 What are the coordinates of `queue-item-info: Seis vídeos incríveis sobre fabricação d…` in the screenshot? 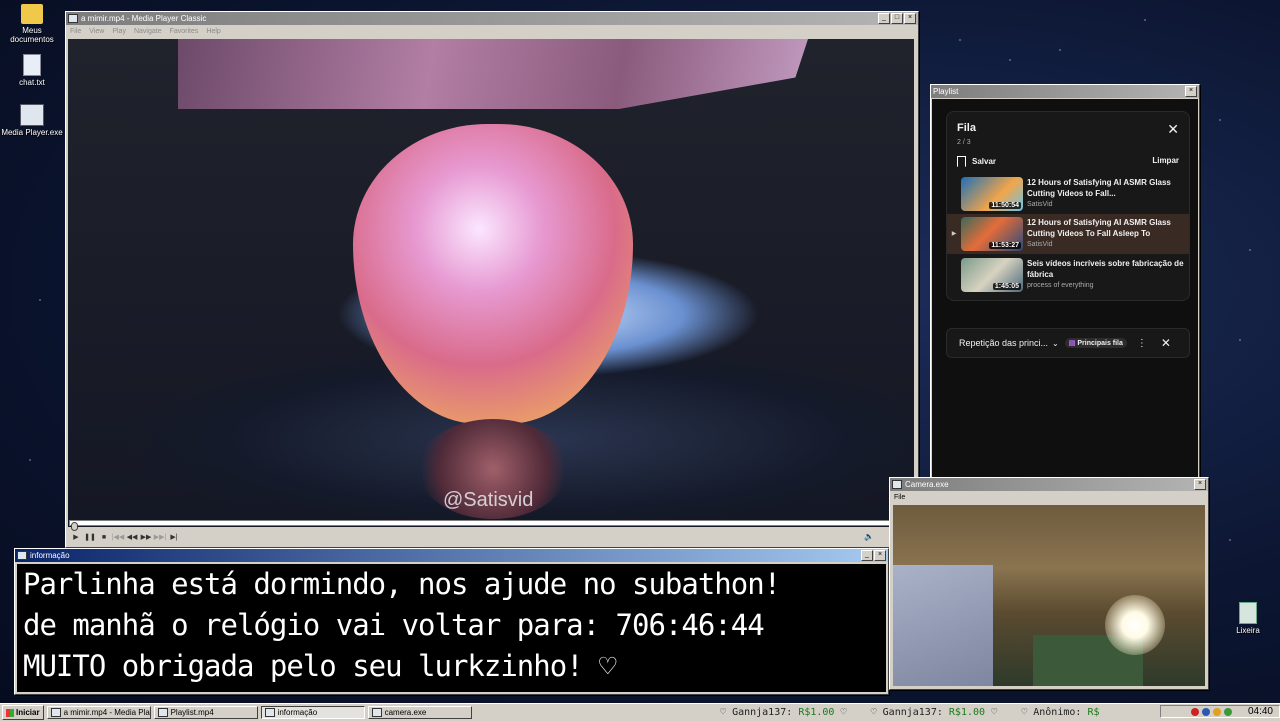 It's located at (1107, 273).